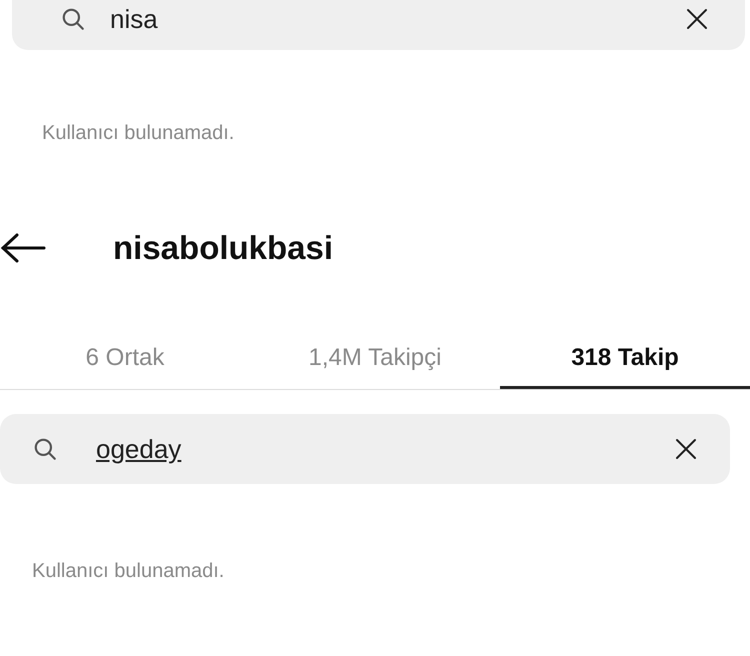 The image size is (750, 656). I want to click on search-field: nisa, so click(378, 25).